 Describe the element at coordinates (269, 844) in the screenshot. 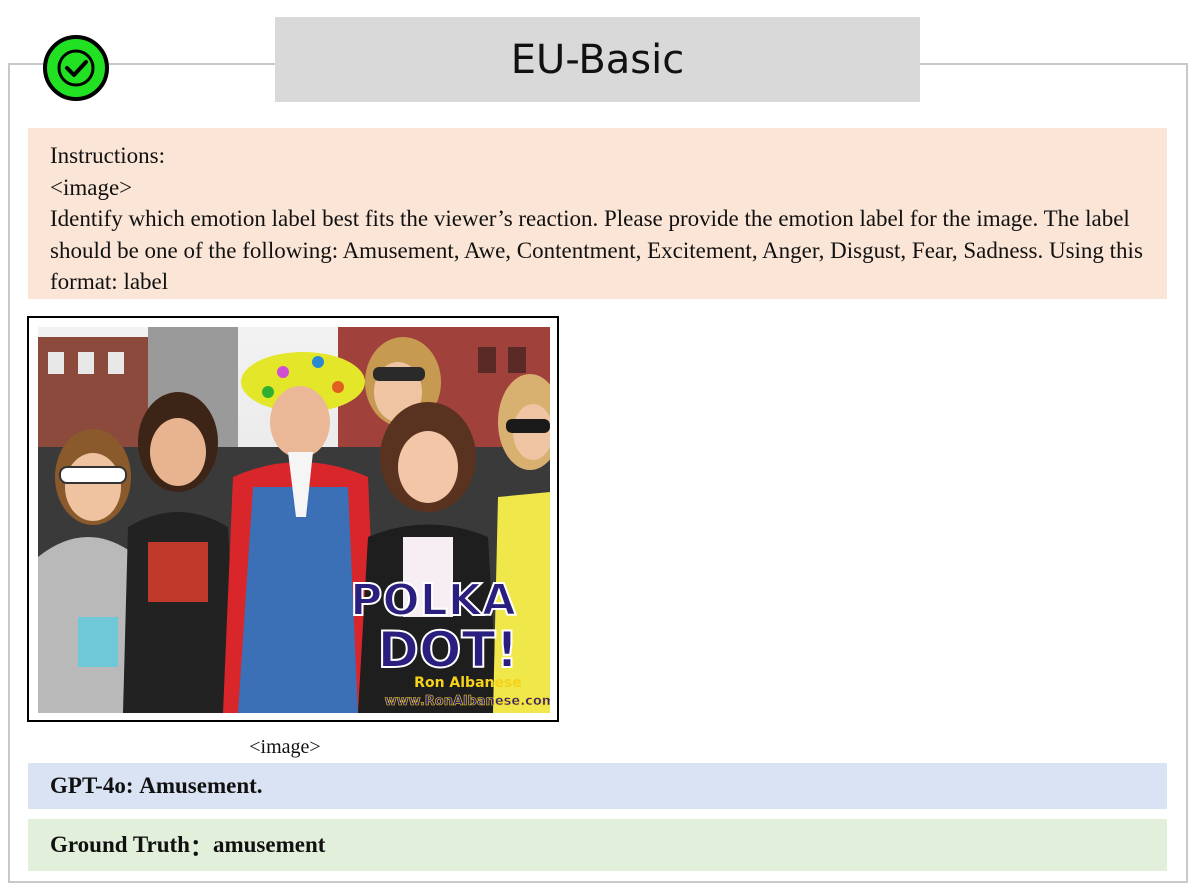

I see `ground-truth-value: amusement` at that location.